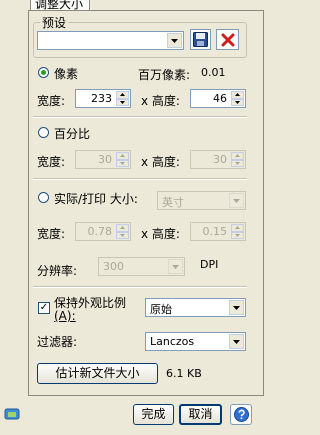 The image size is (320, 435). I want to click on help-icon, so click(241, 414).